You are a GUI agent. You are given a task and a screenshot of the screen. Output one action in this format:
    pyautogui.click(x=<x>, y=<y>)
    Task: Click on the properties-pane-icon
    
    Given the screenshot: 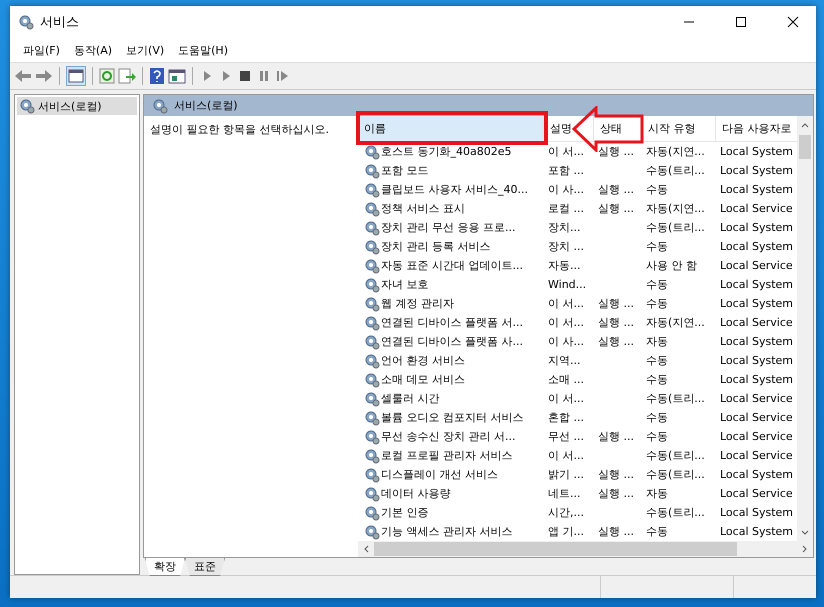 What is the action you would take?
    pyautogui.click(x=177, y=76)
    